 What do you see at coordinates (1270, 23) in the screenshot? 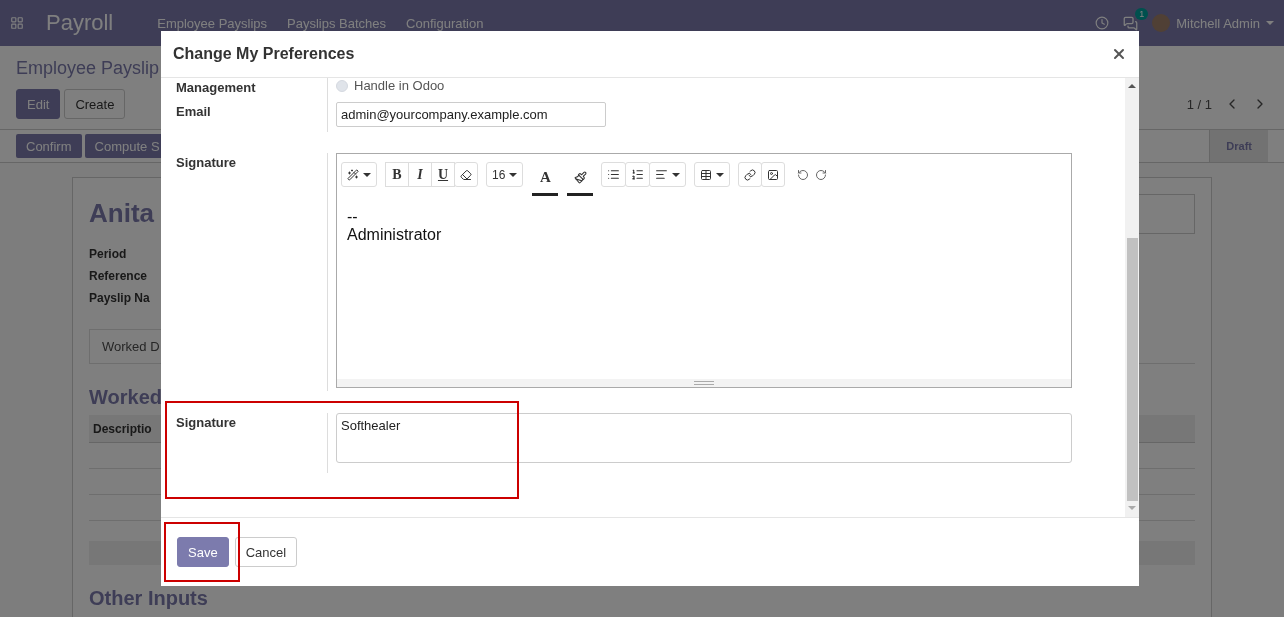
I see `caret-icon` at bounding box center [1270, 23].